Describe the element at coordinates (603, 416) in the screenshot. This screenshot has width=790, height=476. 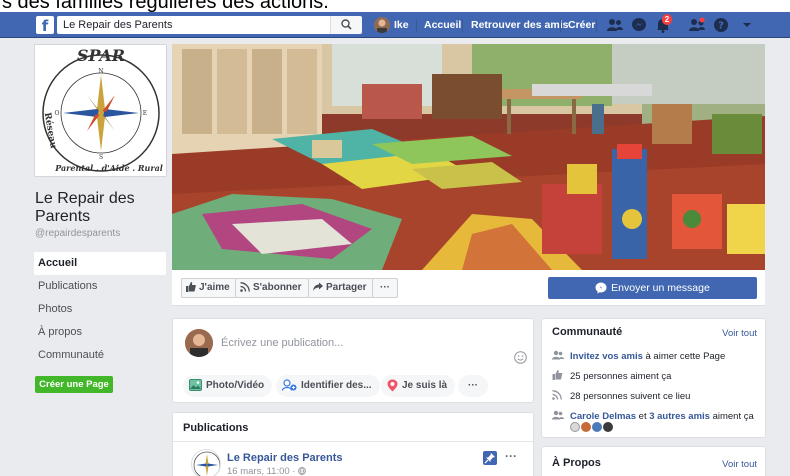
I see `friend-name-link: Carole Delmas` at that location.